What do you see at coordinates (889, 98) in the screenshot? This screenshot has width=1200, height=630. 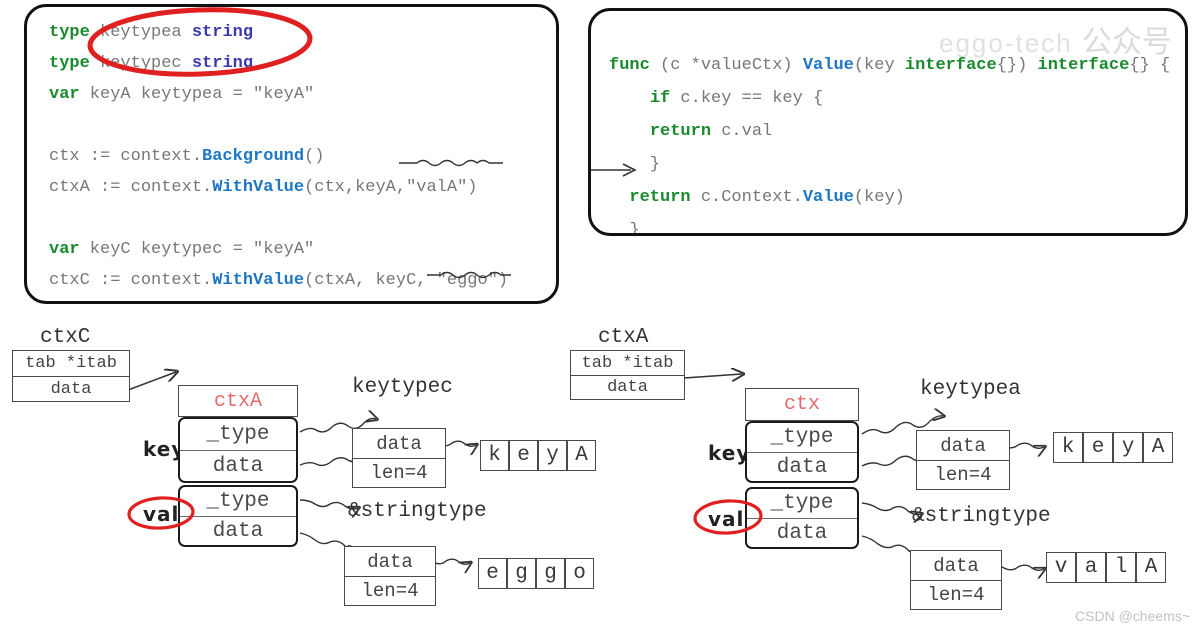 I see `code-line: if c.key == key {` at bounding box center [889, 98].